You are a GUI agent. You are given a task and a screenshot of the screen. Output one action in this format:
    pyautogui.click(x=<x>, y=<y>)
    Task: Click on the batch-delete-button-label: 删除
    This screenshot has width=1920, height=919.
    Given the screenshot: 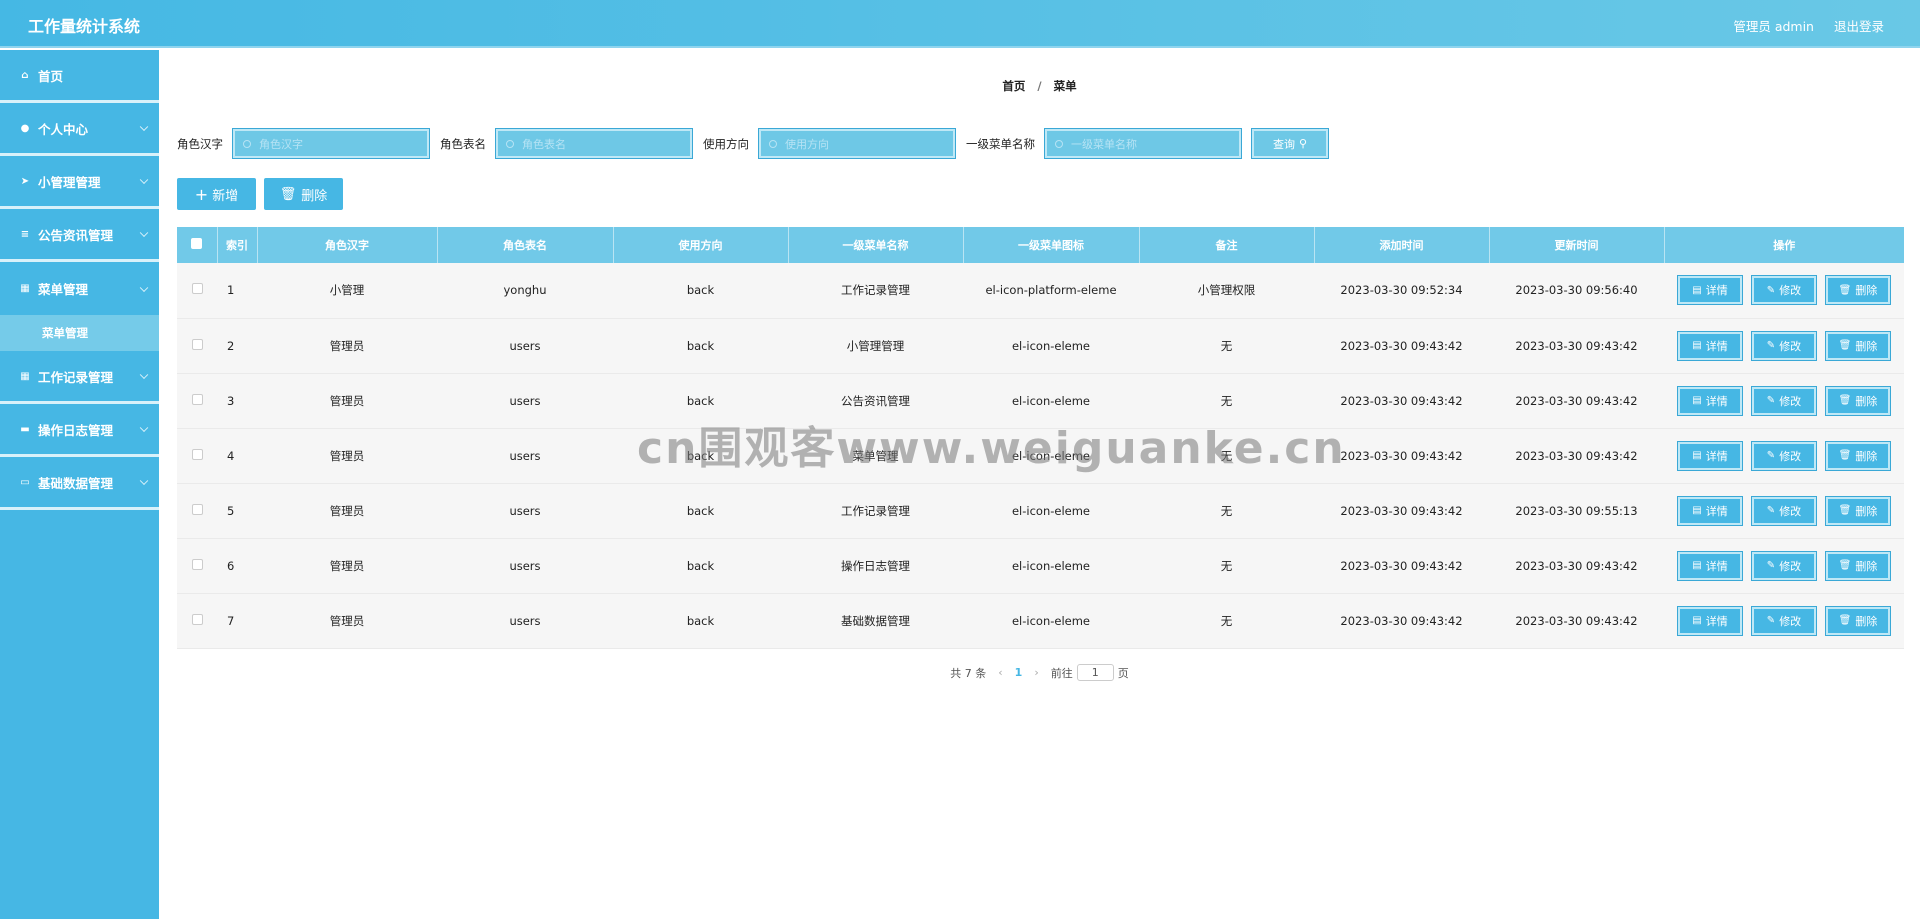 What is the action you would take?
    pyautogui.click(x=314, y=196)
    